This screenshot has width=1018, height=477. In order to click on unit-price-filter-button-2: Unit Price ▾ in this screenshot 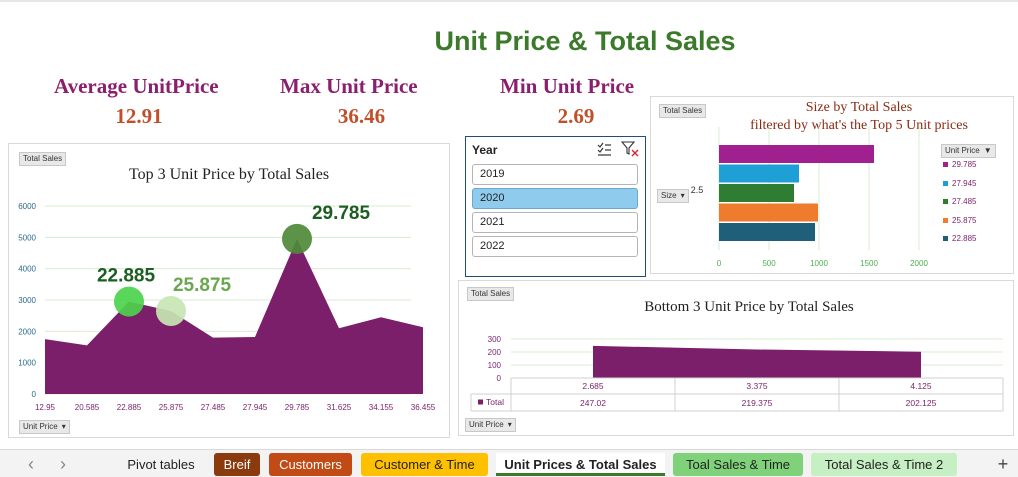, I will do `click(490, 425)`.